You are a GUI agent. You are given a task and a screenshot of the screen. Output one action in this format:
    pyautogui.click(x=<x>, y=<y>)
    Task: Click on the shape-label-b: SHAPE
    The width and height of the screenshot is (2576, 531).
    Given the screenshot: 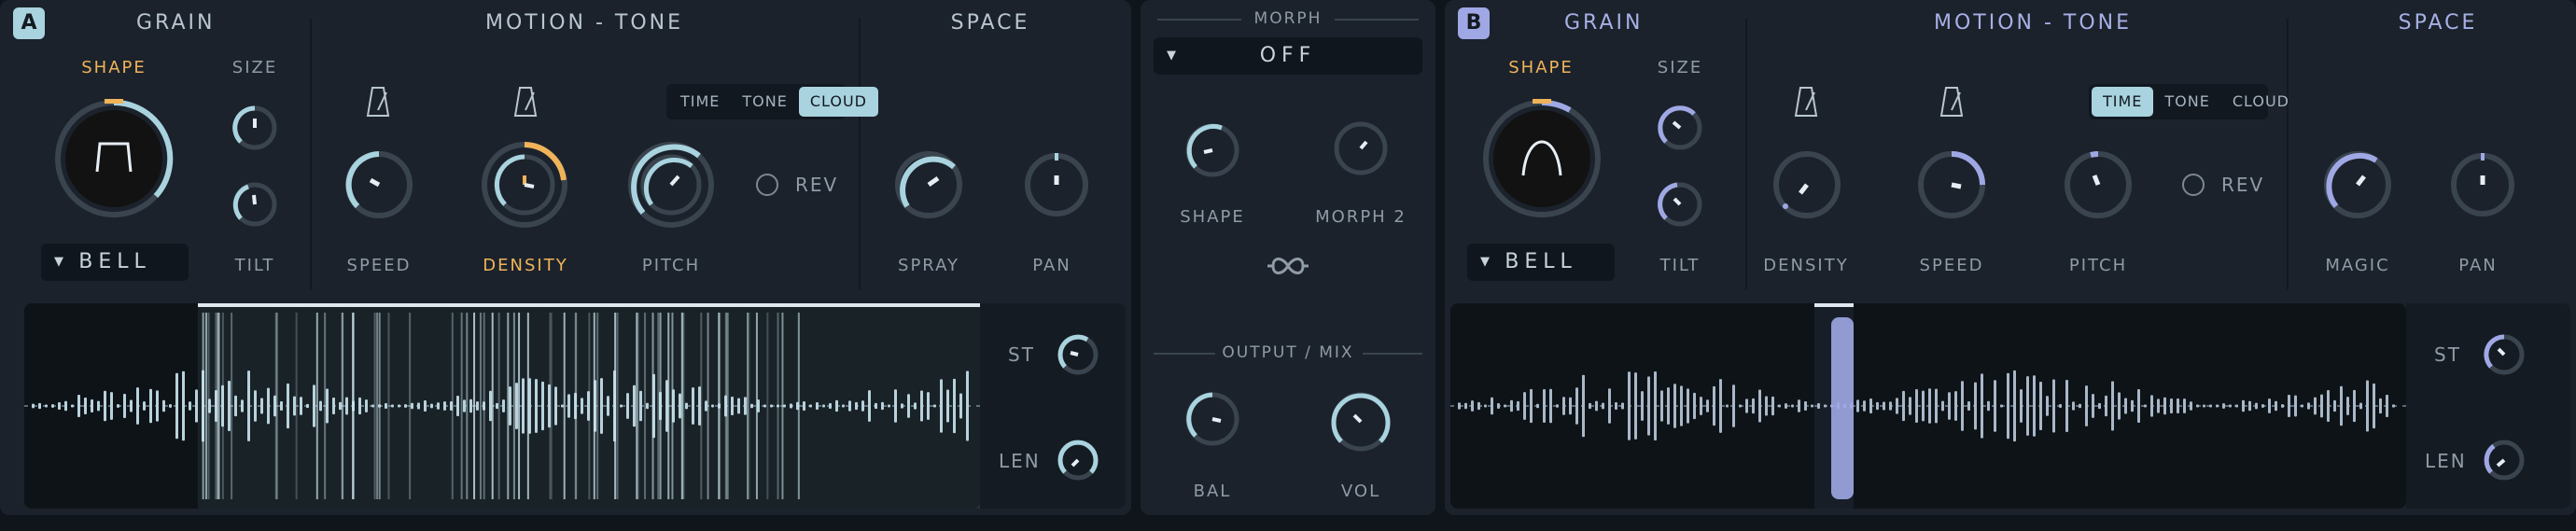 What is the action you would take?
    pyautogui.click(x=1541, y=68)
    